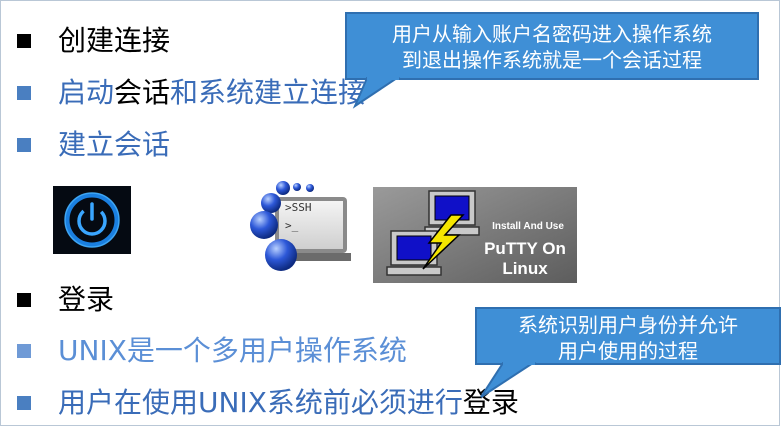 This screenshot has height=428, width=782. Describe the element at coordinates (212, 351) in the screenshot. I see `bullet-unix-multiuser: UNIX是一个多用户操作系统` at that location.